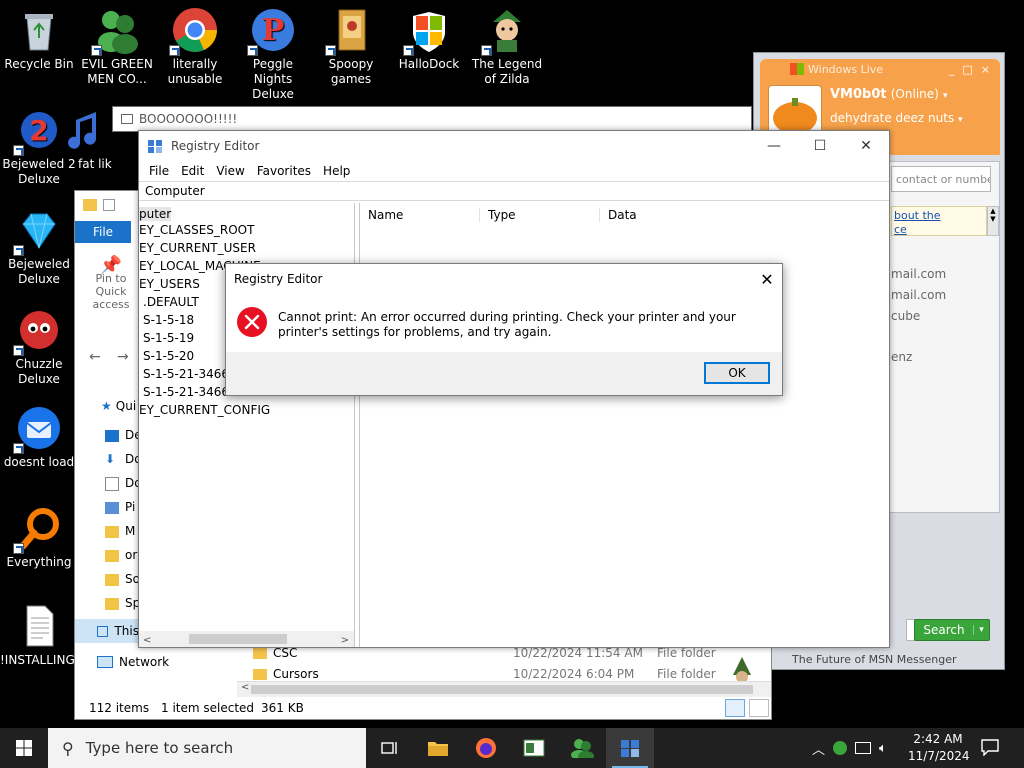 Image resolution: width=1024 pixels, height=768 pixels. I want to click on taskbar-firefox, so click(486, 748).